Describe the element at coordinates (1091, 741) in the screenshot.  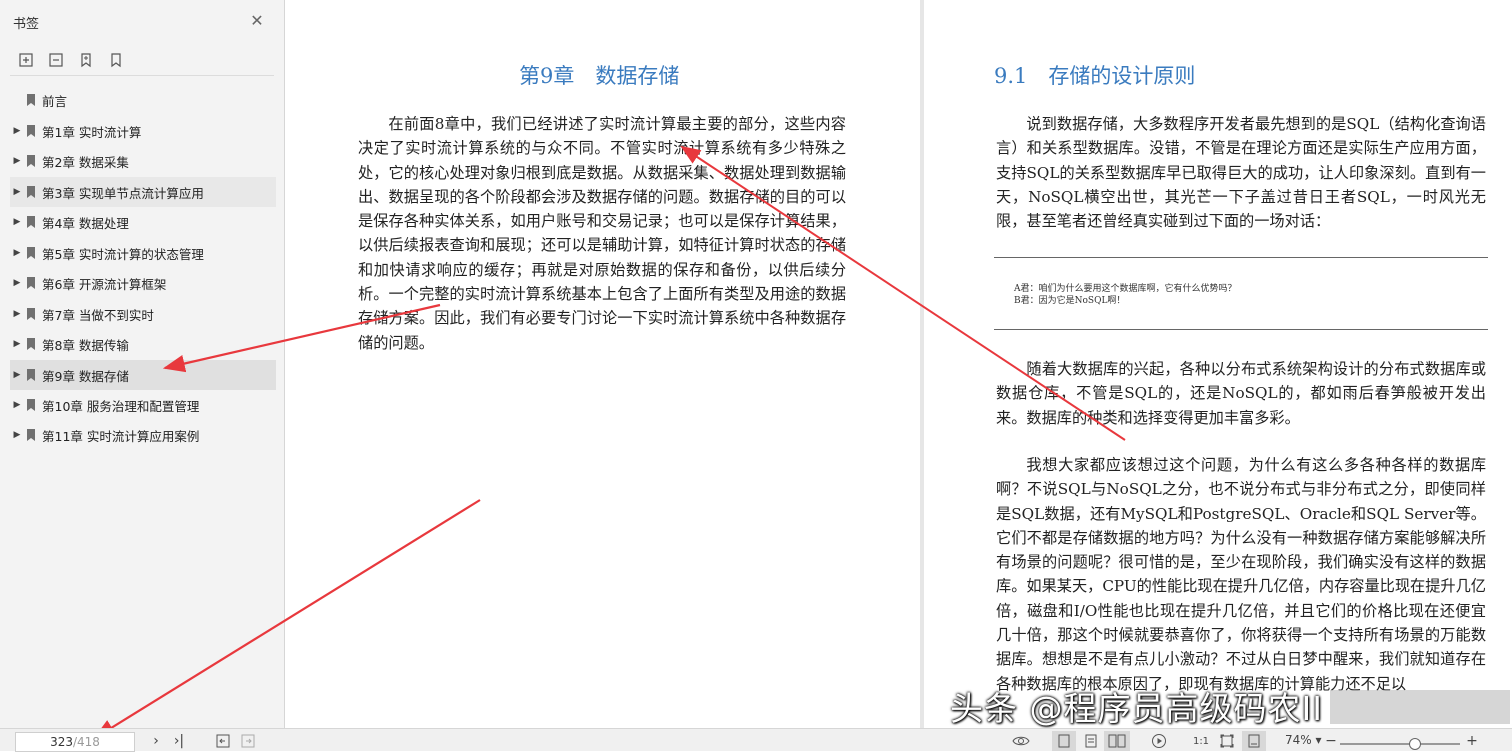
I see `continuous-view-icon` at that location.